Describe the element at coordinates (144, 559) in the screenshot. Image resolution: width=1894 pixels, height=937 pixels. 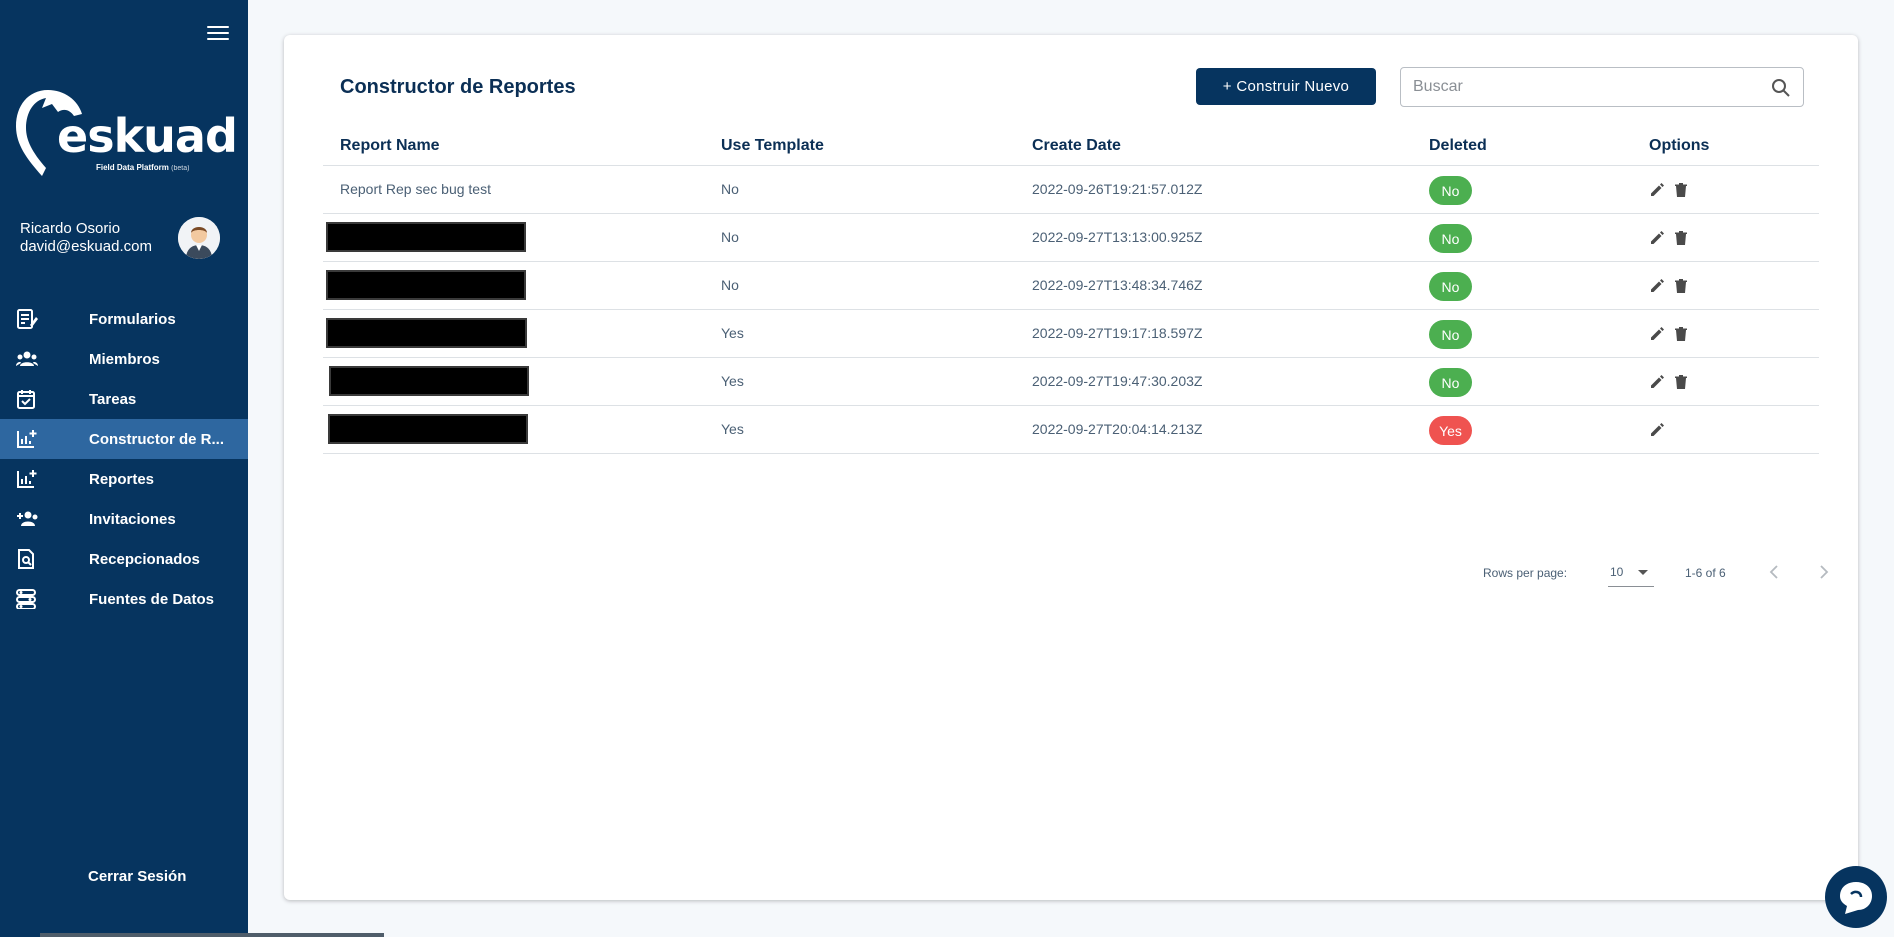
I see `sidebar-item-label: Recepcionados` at that location.